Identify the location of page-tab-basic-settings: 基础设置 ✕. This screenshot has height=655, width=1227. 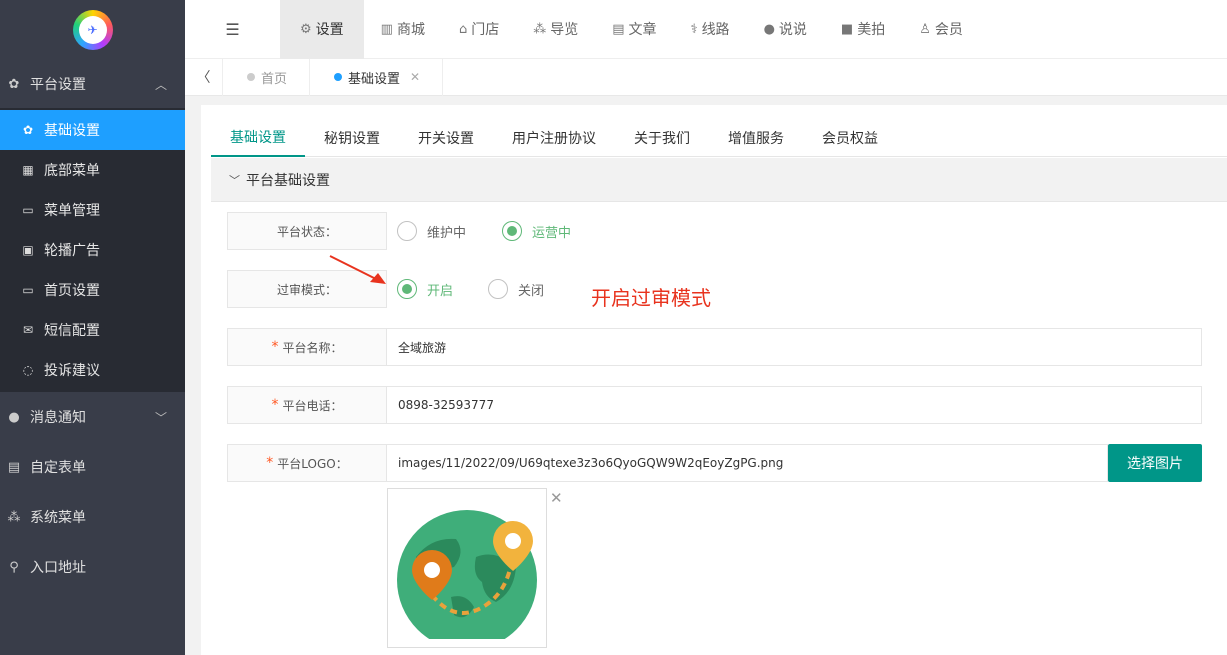
(377, 77).